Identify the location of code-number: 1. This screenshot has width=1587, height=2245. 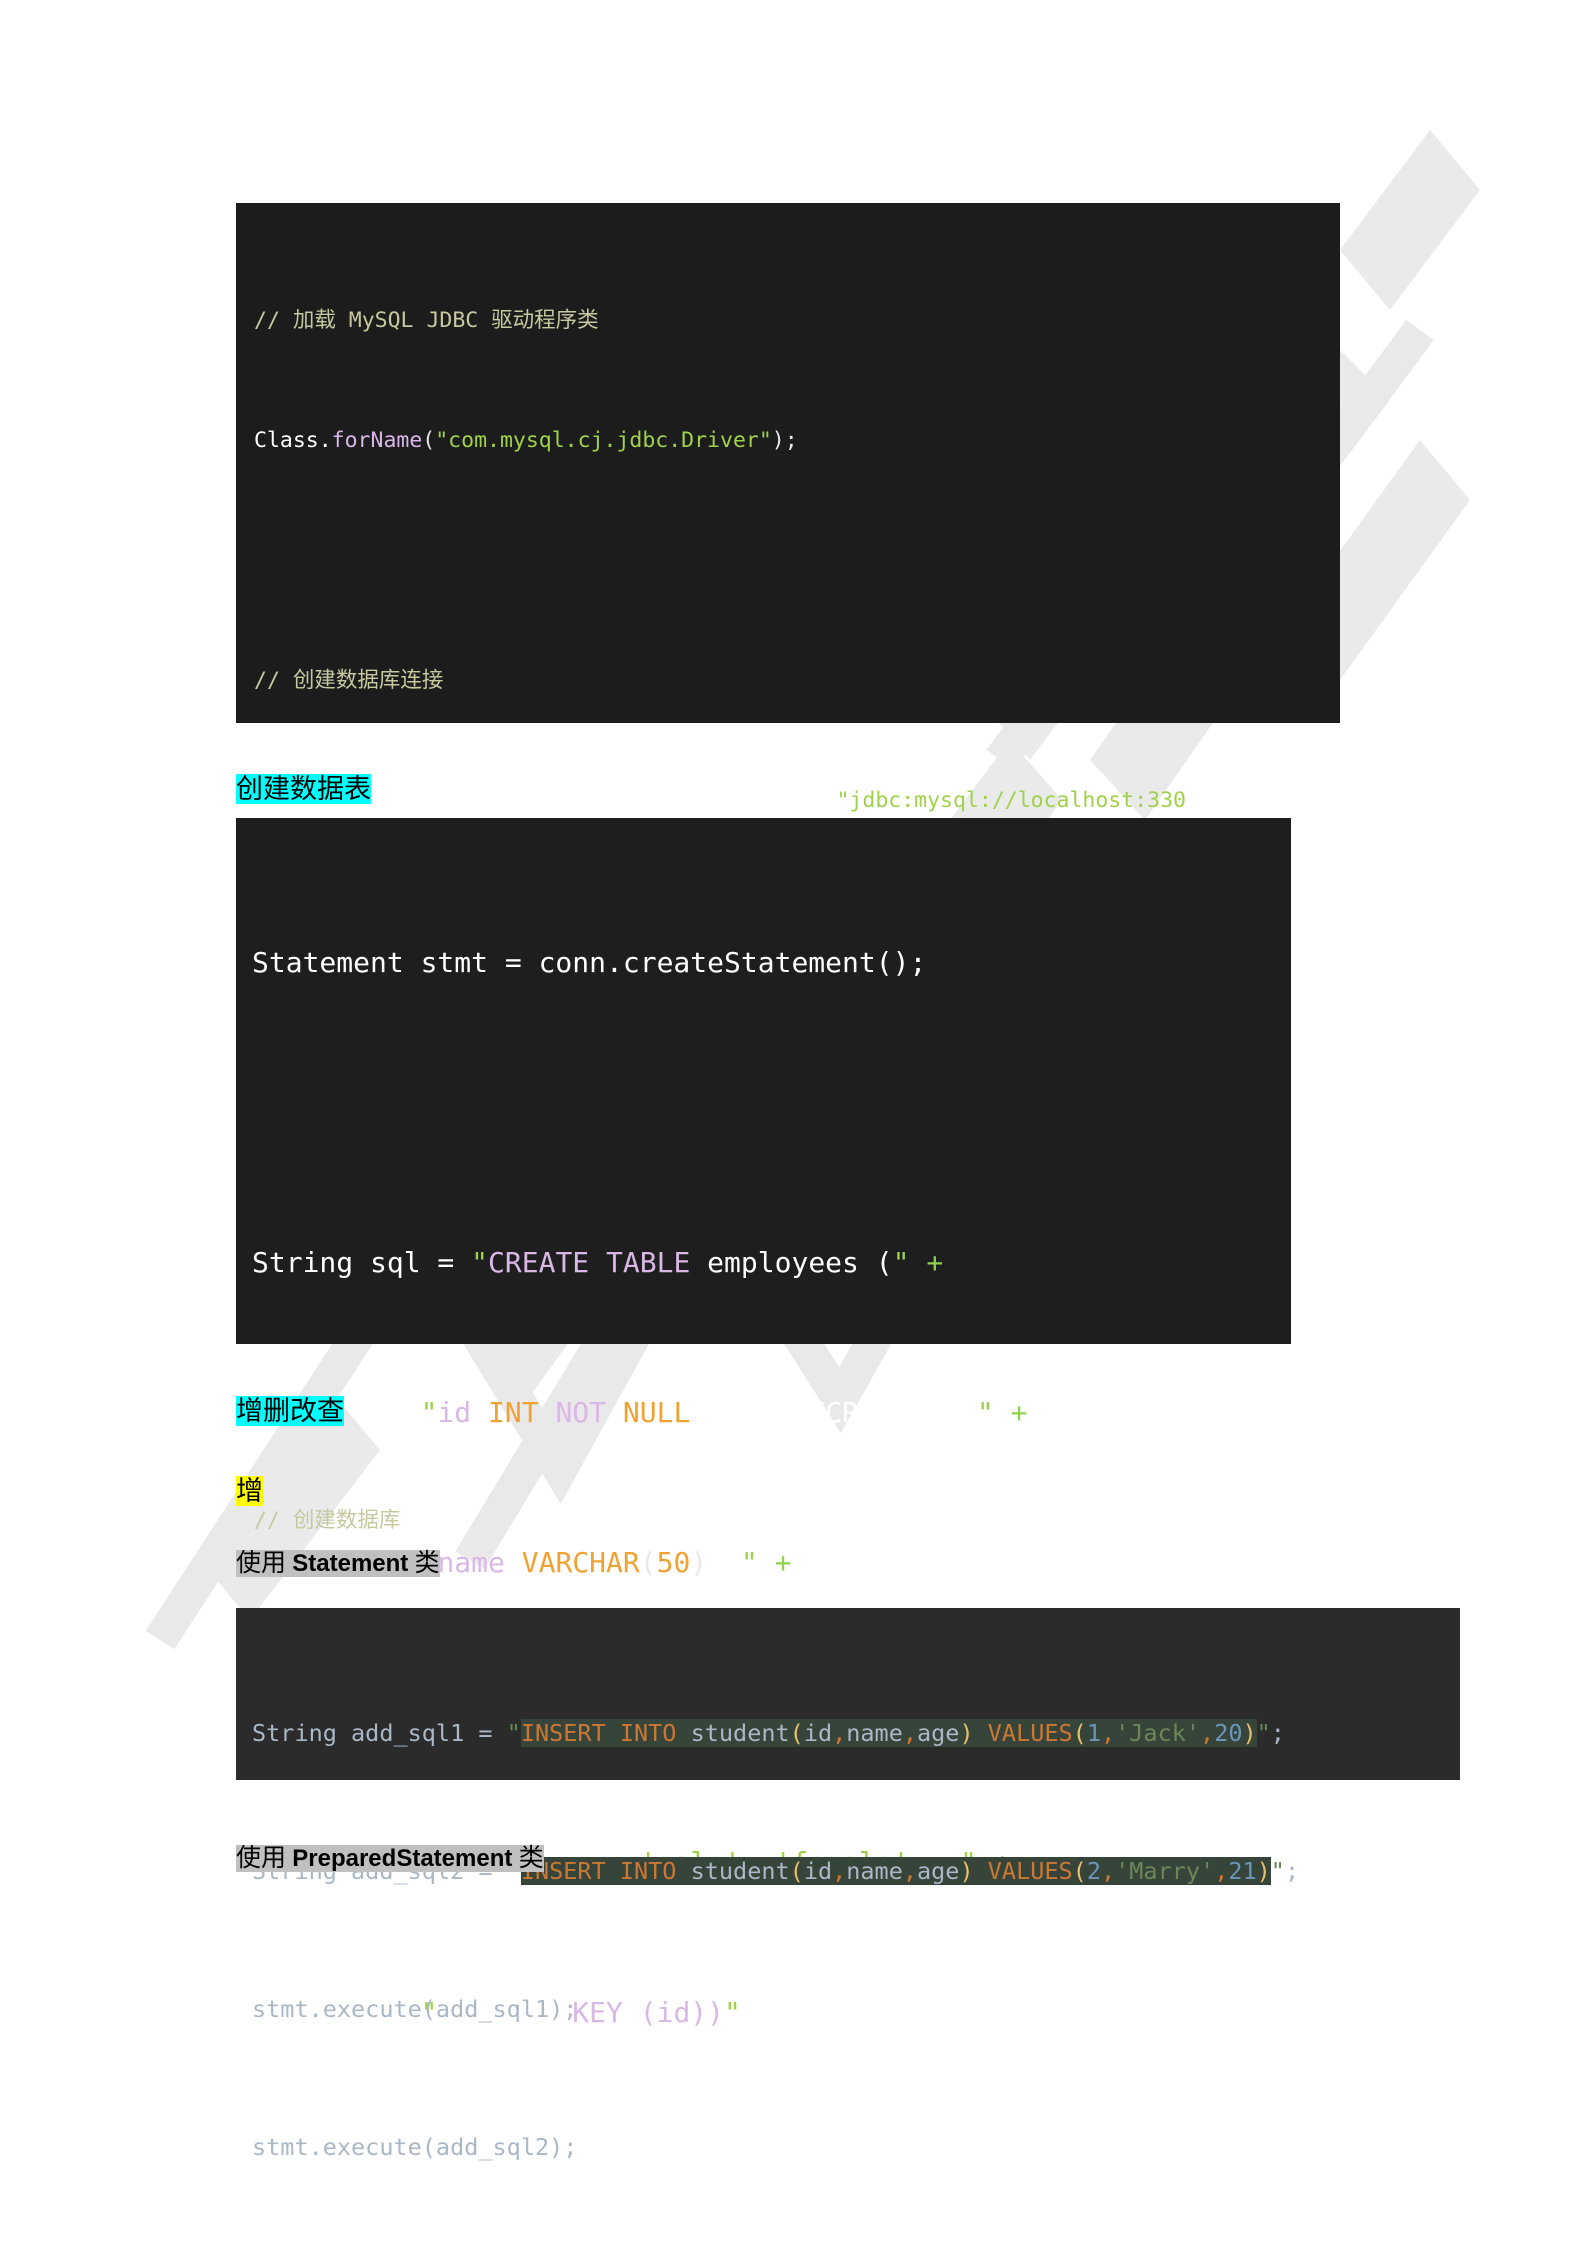
(1093, 1733).